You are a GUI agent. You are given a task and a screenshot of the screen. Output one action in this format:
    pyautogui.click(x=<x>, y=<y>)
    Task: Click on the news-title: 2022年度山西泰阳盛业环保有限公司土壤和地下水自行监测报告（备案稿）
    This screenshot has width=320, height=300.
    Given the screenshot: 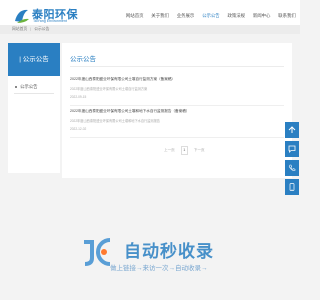 What is the action you would take?
    pyautogui.click(x=129, y=111)
    